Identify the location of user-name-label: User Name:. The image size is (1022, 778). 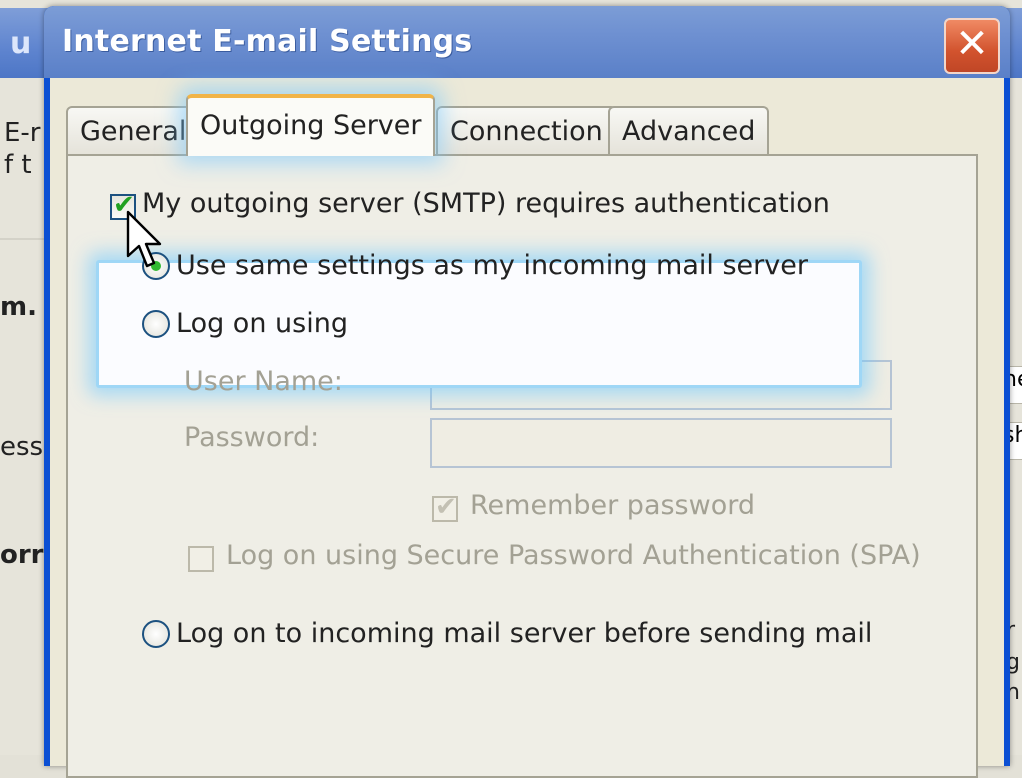
(263, 381).